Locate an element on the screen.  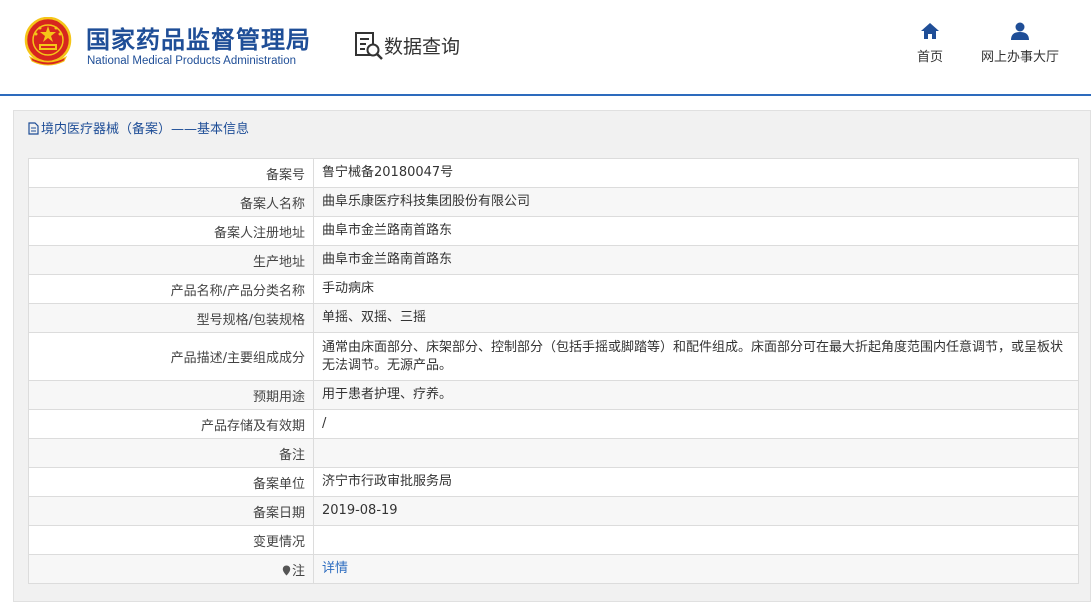
table-row: 预期用途 用于患者护理、疗养。 is located at coordinates (553, 395).